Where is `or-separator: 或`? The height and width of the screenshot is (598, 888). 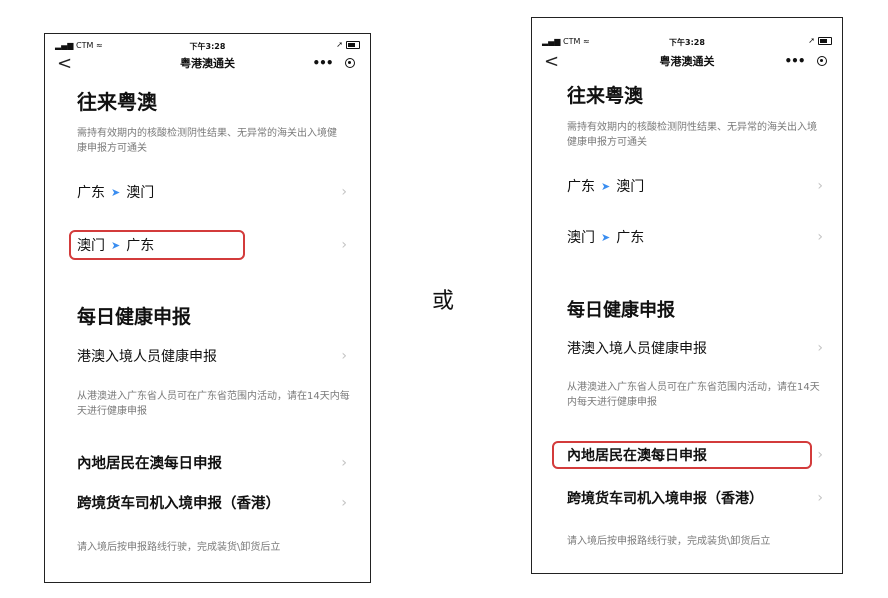 or-separator: 或 is located at coordinates (443, 301).